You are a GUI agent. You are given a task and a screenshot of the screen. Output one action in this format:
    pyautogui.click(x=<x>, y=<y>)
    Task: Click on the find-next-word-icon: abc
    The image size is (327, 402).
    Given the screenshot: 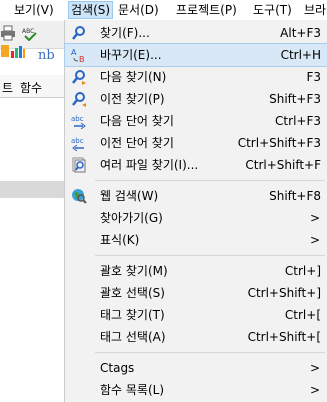 What is the action you would take?
    pyautogui.click(x=79, y=121)
    